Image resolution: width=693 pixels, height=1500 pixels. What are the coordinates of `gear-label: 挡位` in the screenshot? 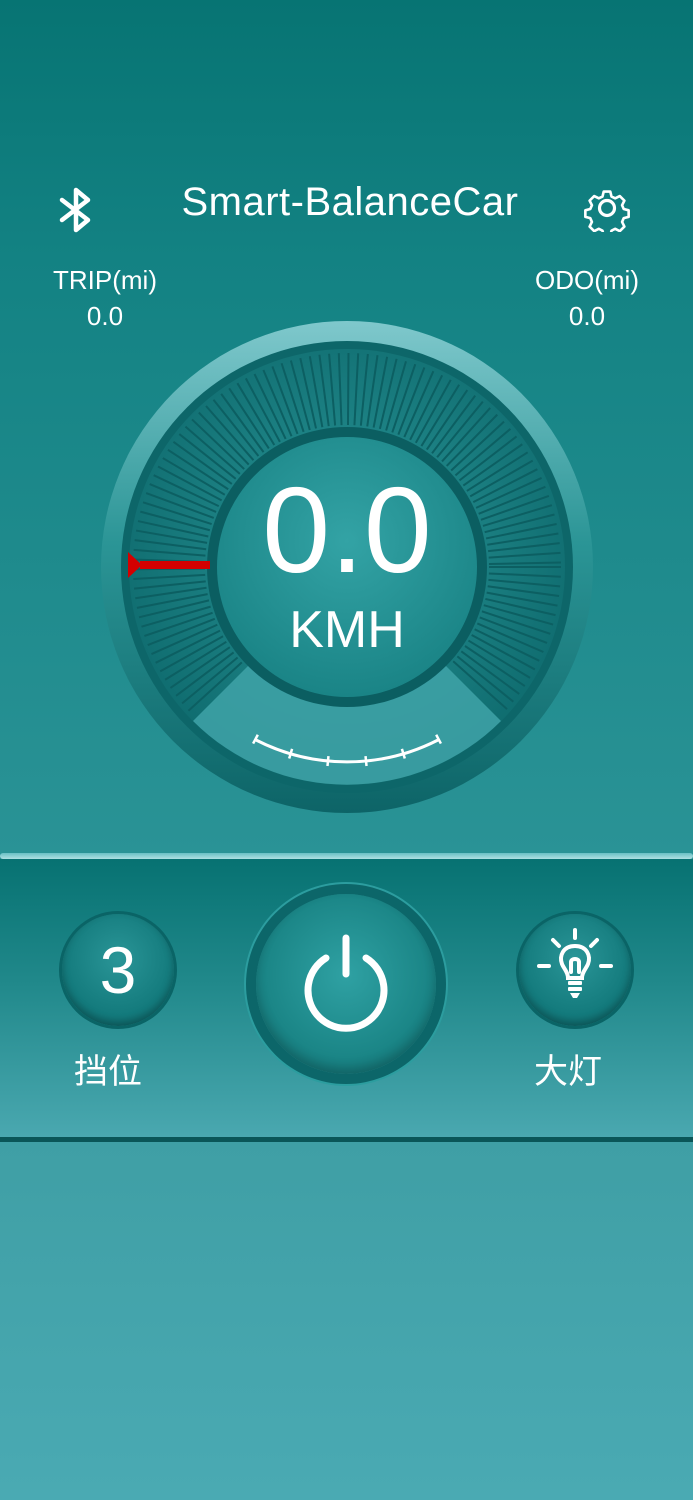 It's located at (108, 1072).